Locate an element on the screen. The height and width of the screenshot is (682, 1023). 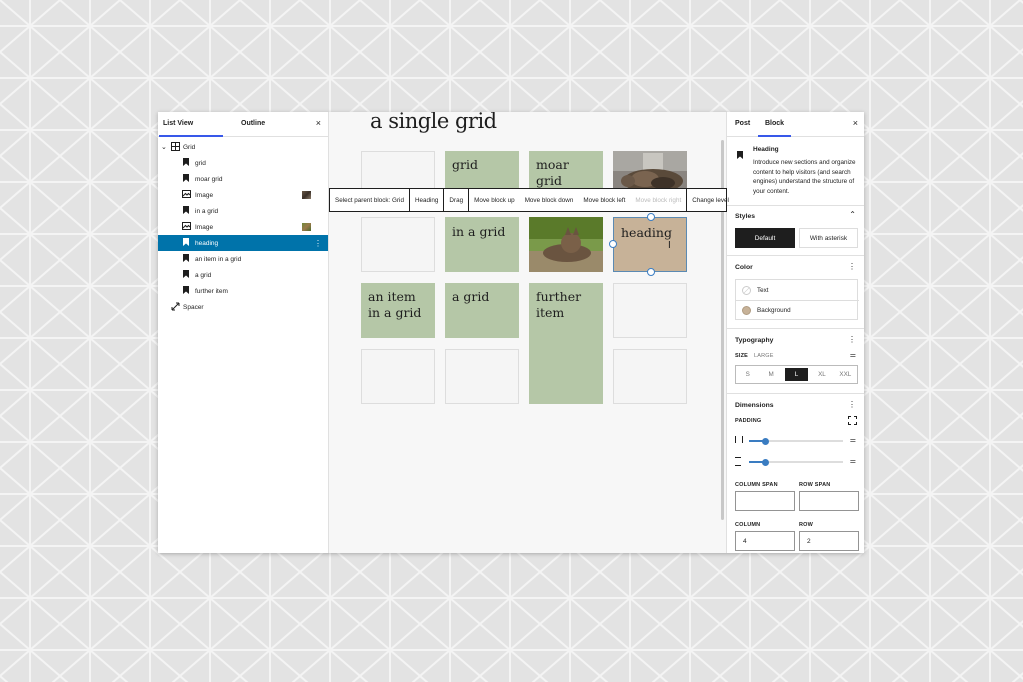
image-thumbnail is located at coordinates (306, 195).